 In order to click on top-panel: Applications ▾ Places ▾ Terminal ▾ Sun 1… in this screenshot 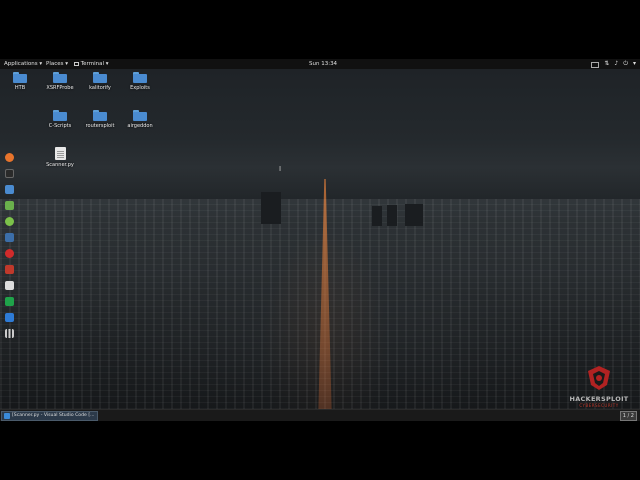, I will do `click(320, 64)`.